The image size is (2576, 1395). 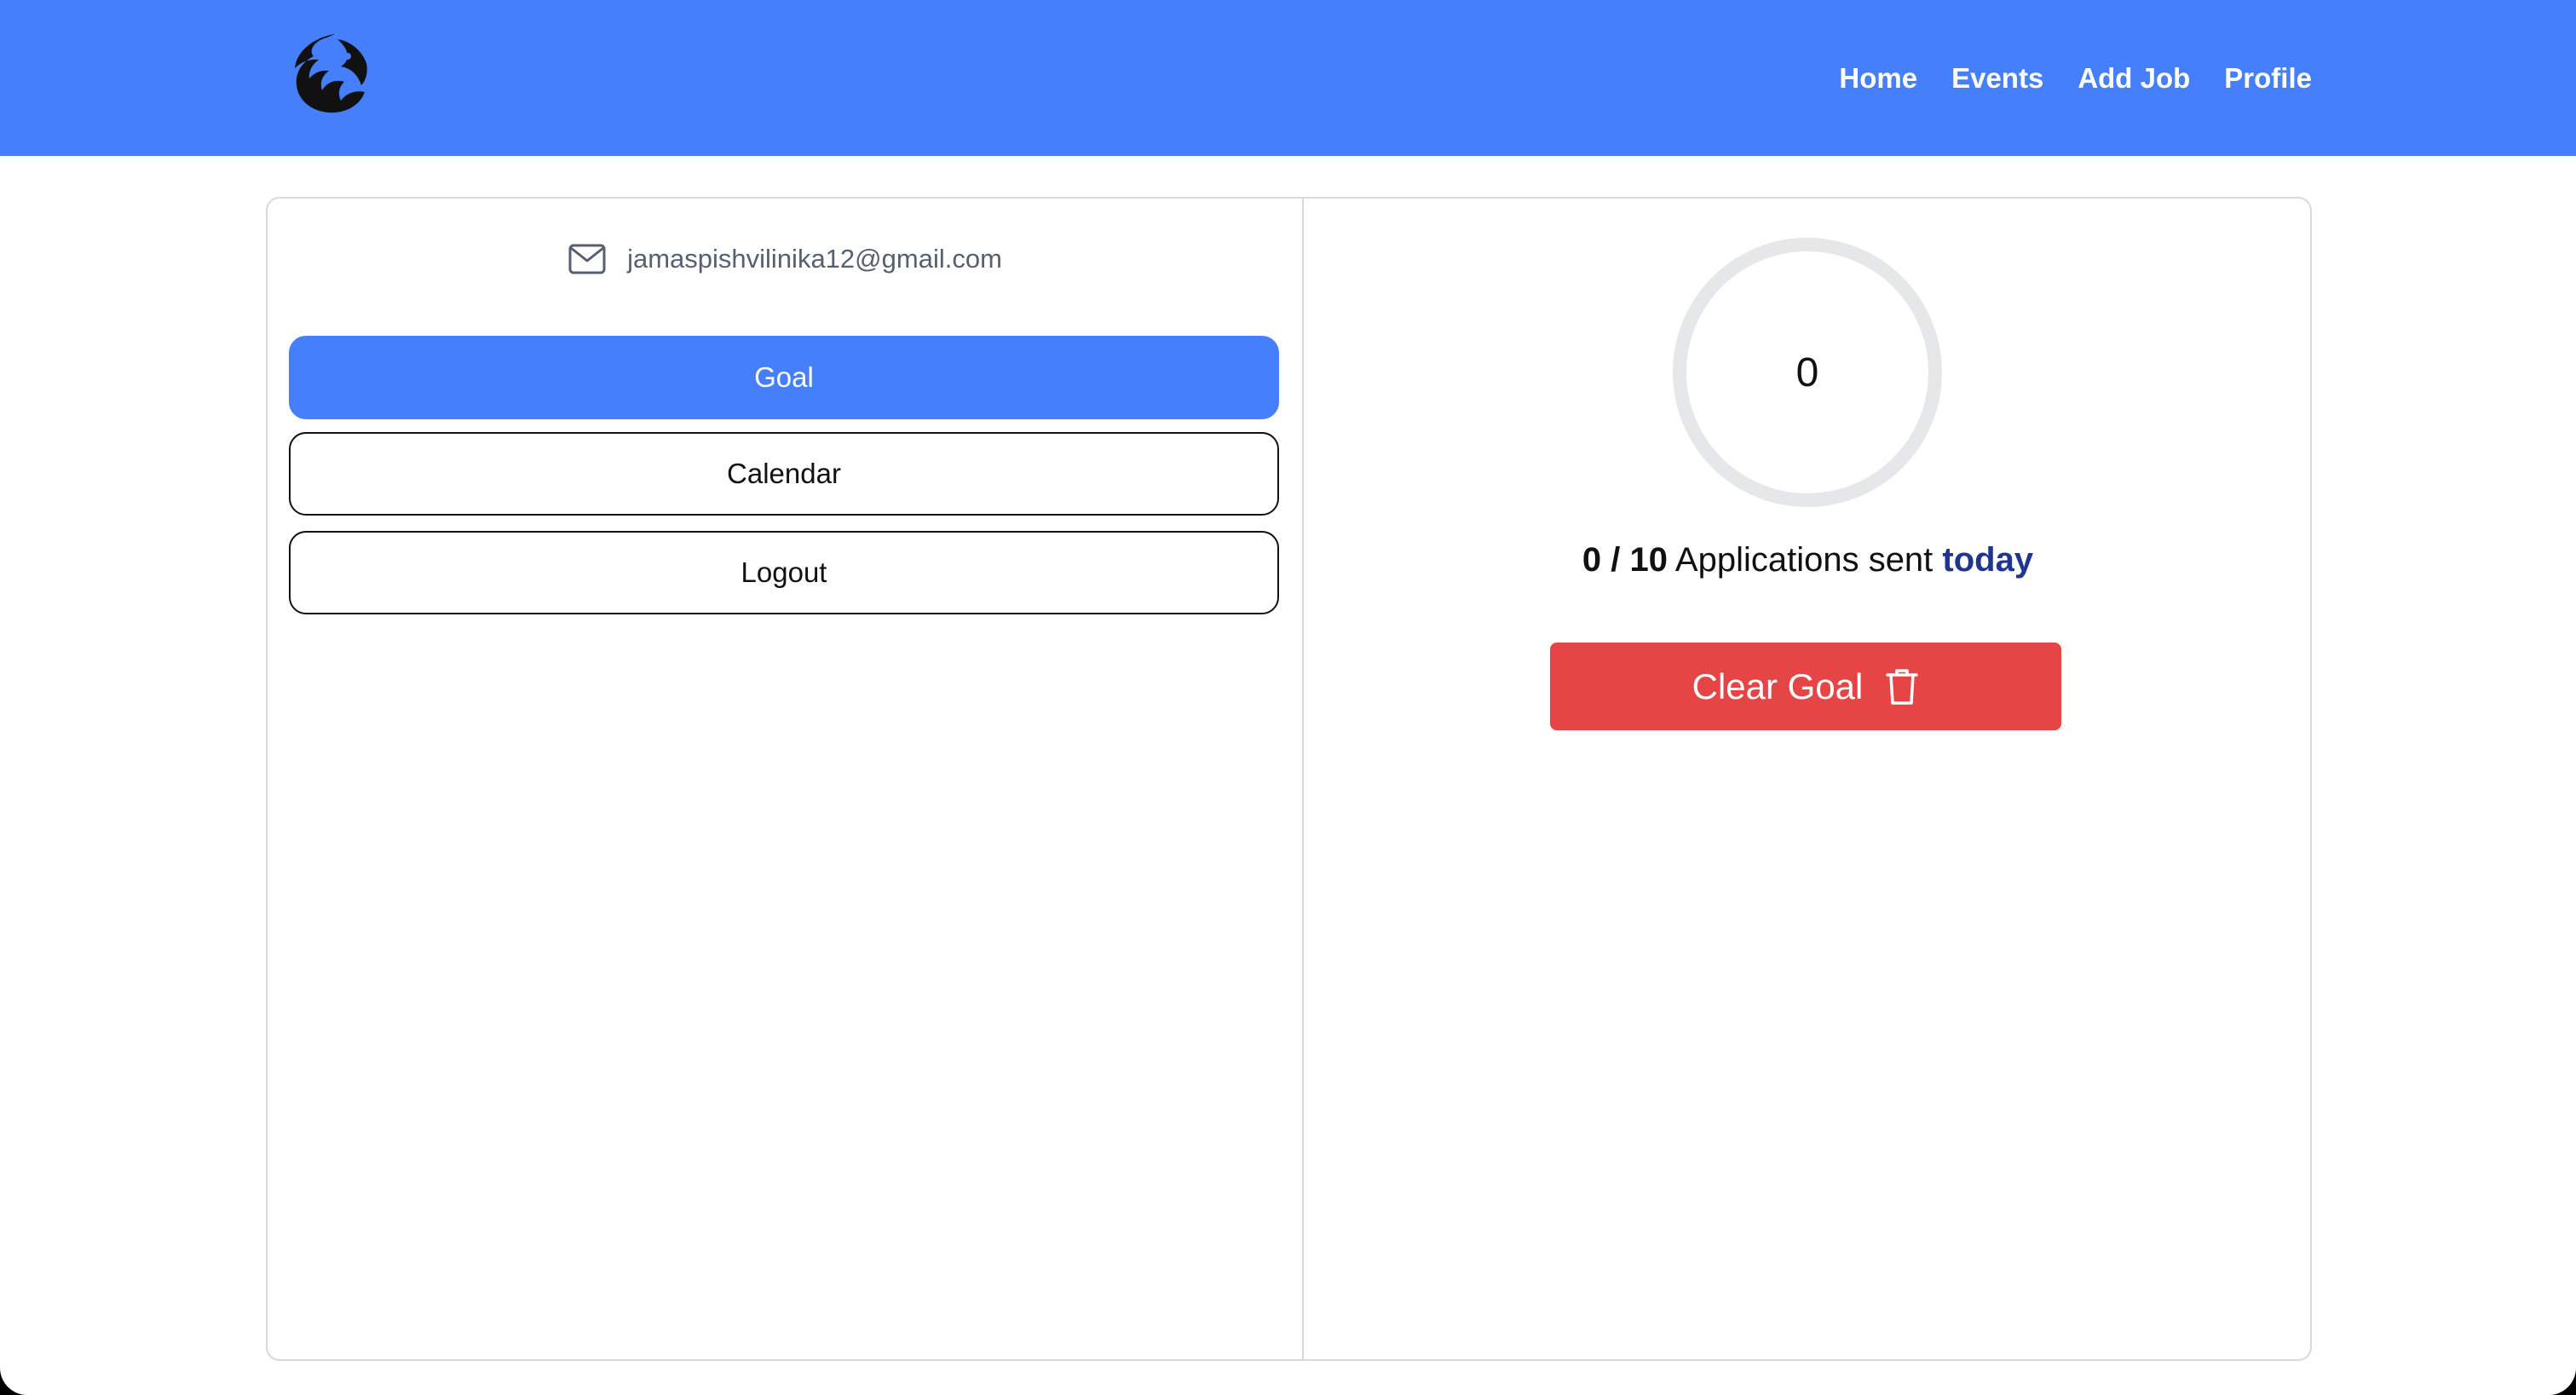 What do you see at coordinates (2134, 78) in the screenshot?
I see `nav-link-add-job: Add Job` at bounding box center [2134, 78].